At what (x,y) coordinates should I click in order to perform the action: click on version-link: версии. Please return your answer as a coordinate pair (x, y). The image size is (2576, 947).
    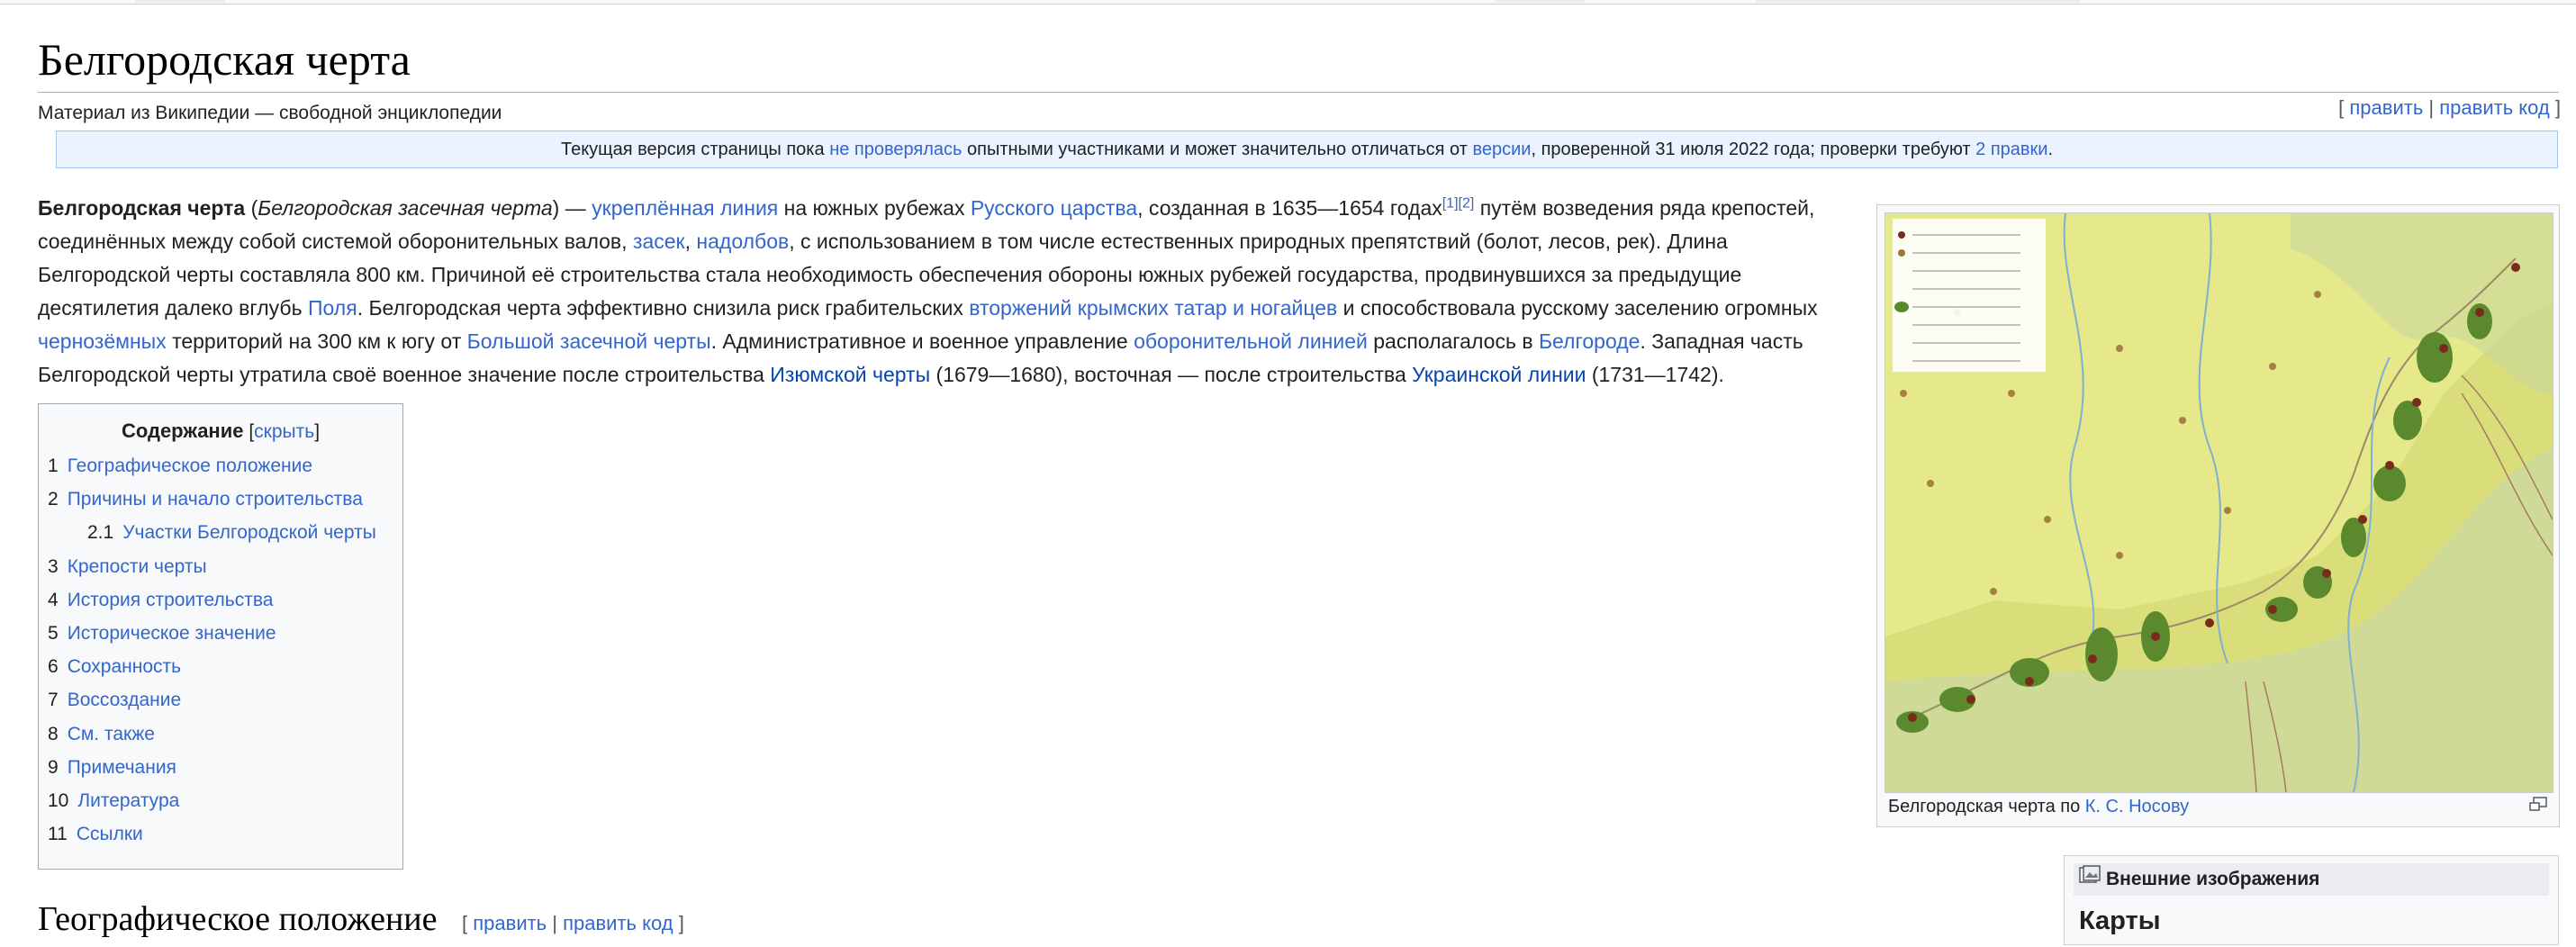
    Looking at the image, I should click on (1501, 149).